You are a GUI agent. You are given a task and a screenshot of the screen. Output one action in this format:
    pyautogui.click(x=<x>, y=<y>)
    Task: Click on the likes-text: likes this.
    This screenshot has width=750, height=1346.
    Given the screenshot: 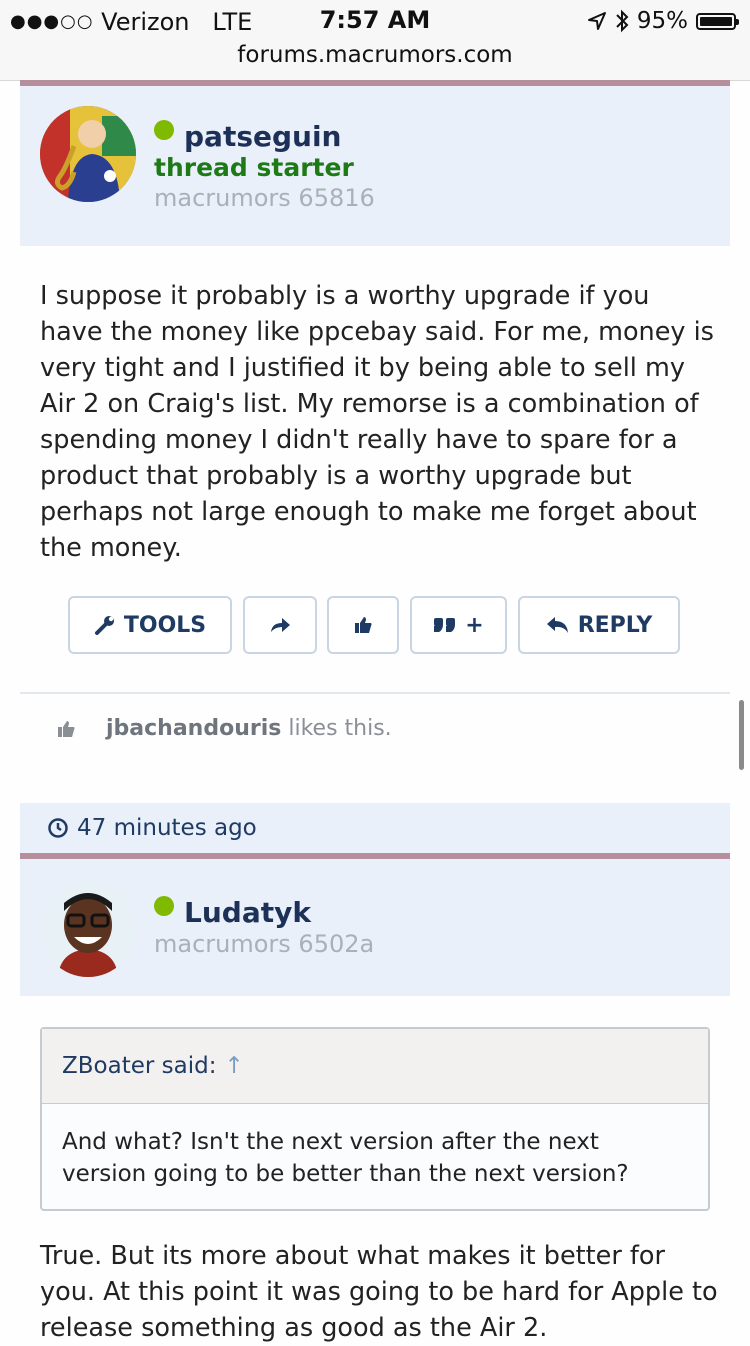 What is the action you would take?
    pyautogui.click(x=336, y=728)
    